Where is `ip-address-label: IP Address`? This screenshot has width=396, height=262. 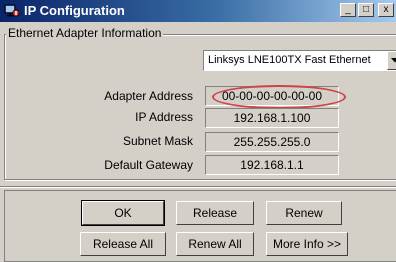
ip-address-label: IP Address is located at coordinates (164, 117).